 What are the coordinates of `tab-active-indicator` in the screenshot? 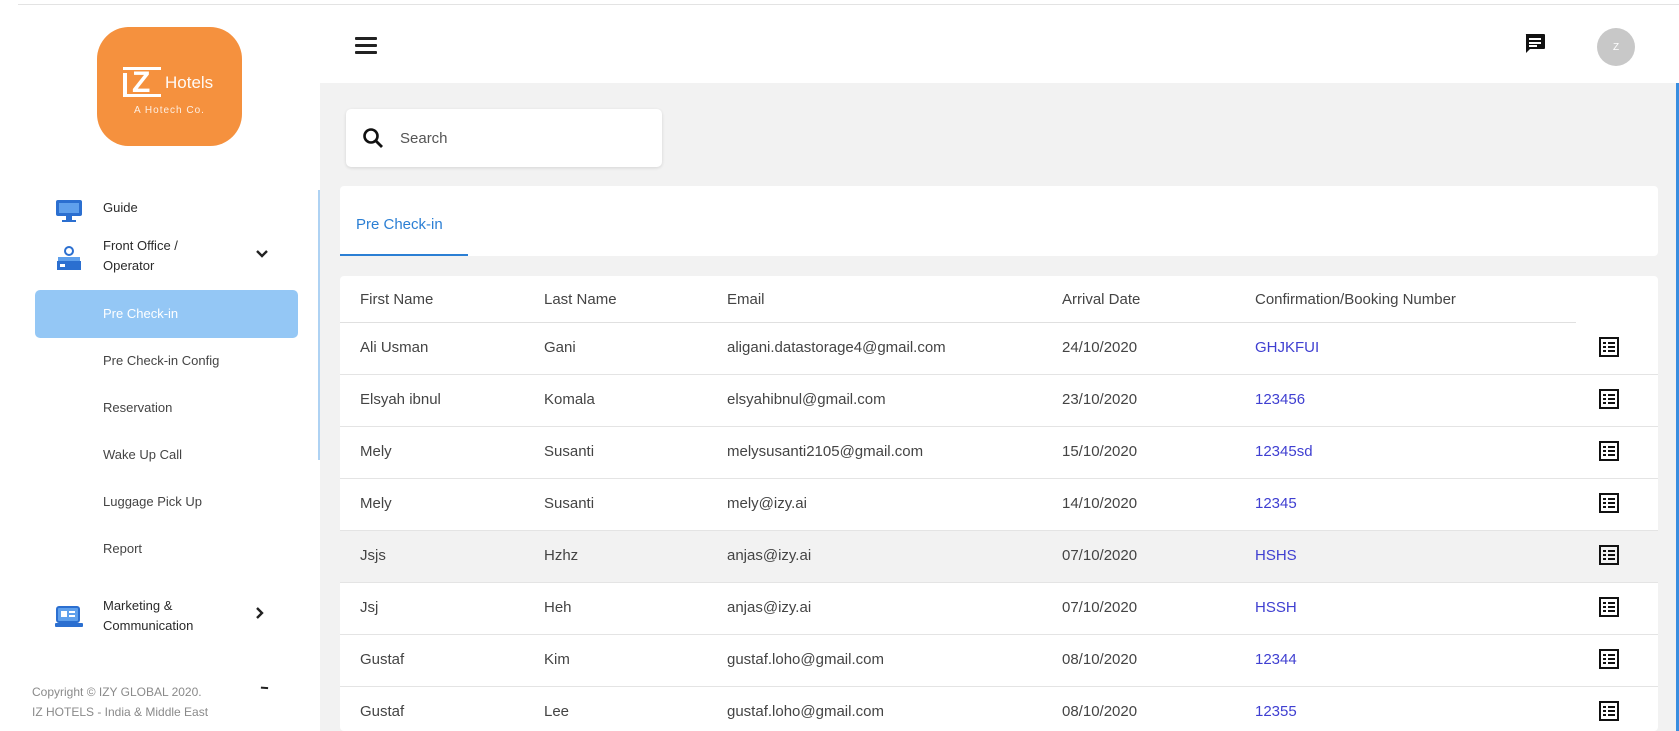 It's located at (404, 255).